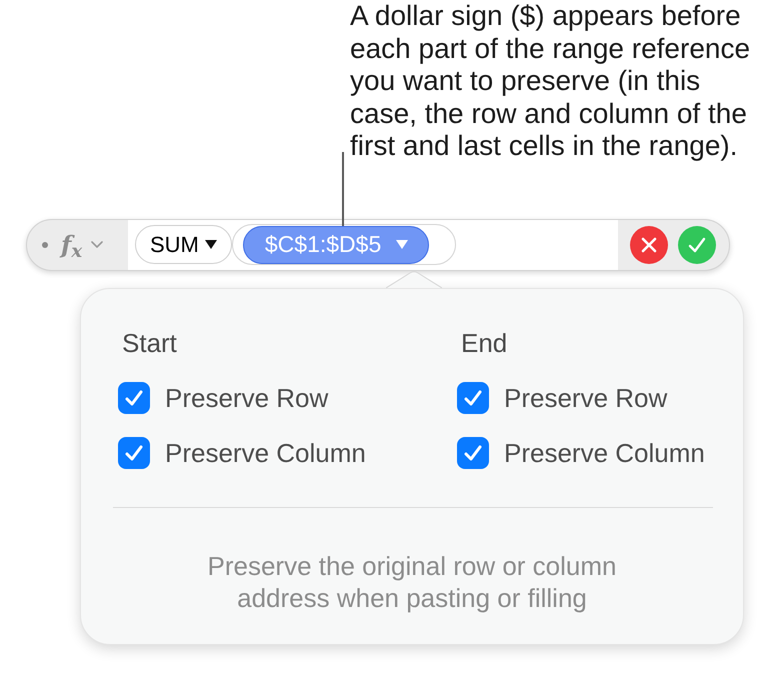 The height and width of the screenshot is (673, 779). Describe the element at coordinates (551, 81) in the screenshot. I see `callout-text: A dollar sign ($) appears before each part of the range reference you want to preserve (in this case, the row and column of the first and last cells in the range).` at that location.